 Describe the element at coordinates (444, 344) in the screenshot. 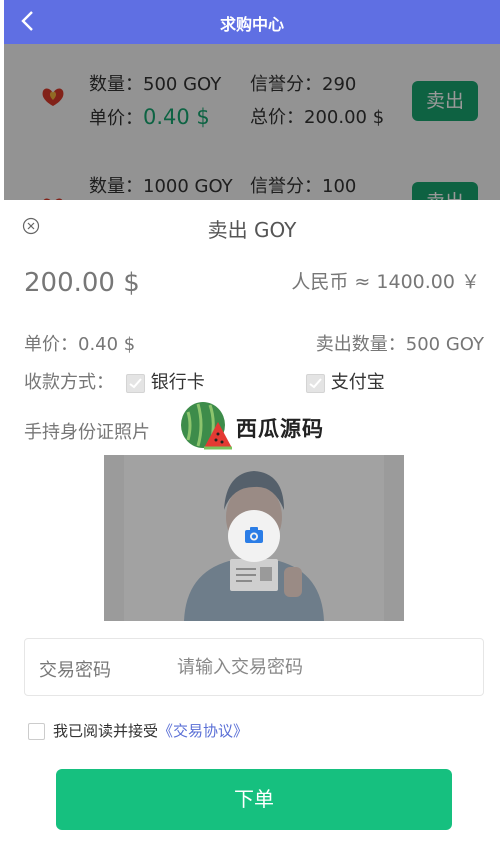

I see `sell-qty-value: 500 GOY` at that location.